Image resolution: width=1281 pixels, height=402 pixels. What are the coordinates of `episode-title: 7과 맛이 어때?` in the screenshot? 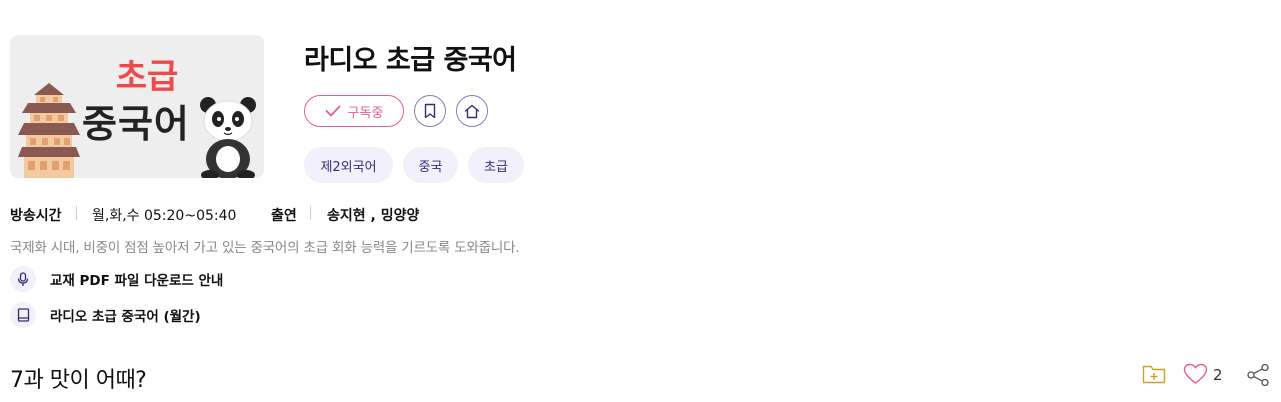 It's located at (78, 380).